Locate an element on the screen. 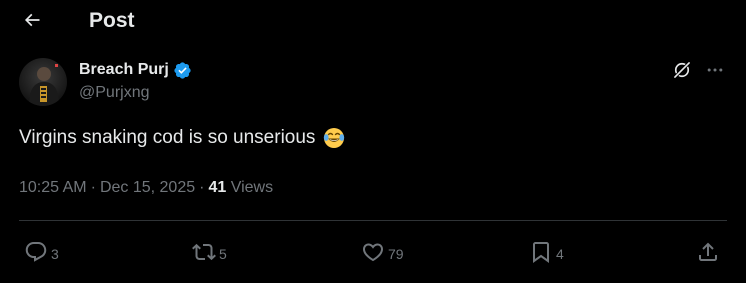 This screenshot has width=746, height=283. more-horizontal-icon is located at coordinates (715, 72).